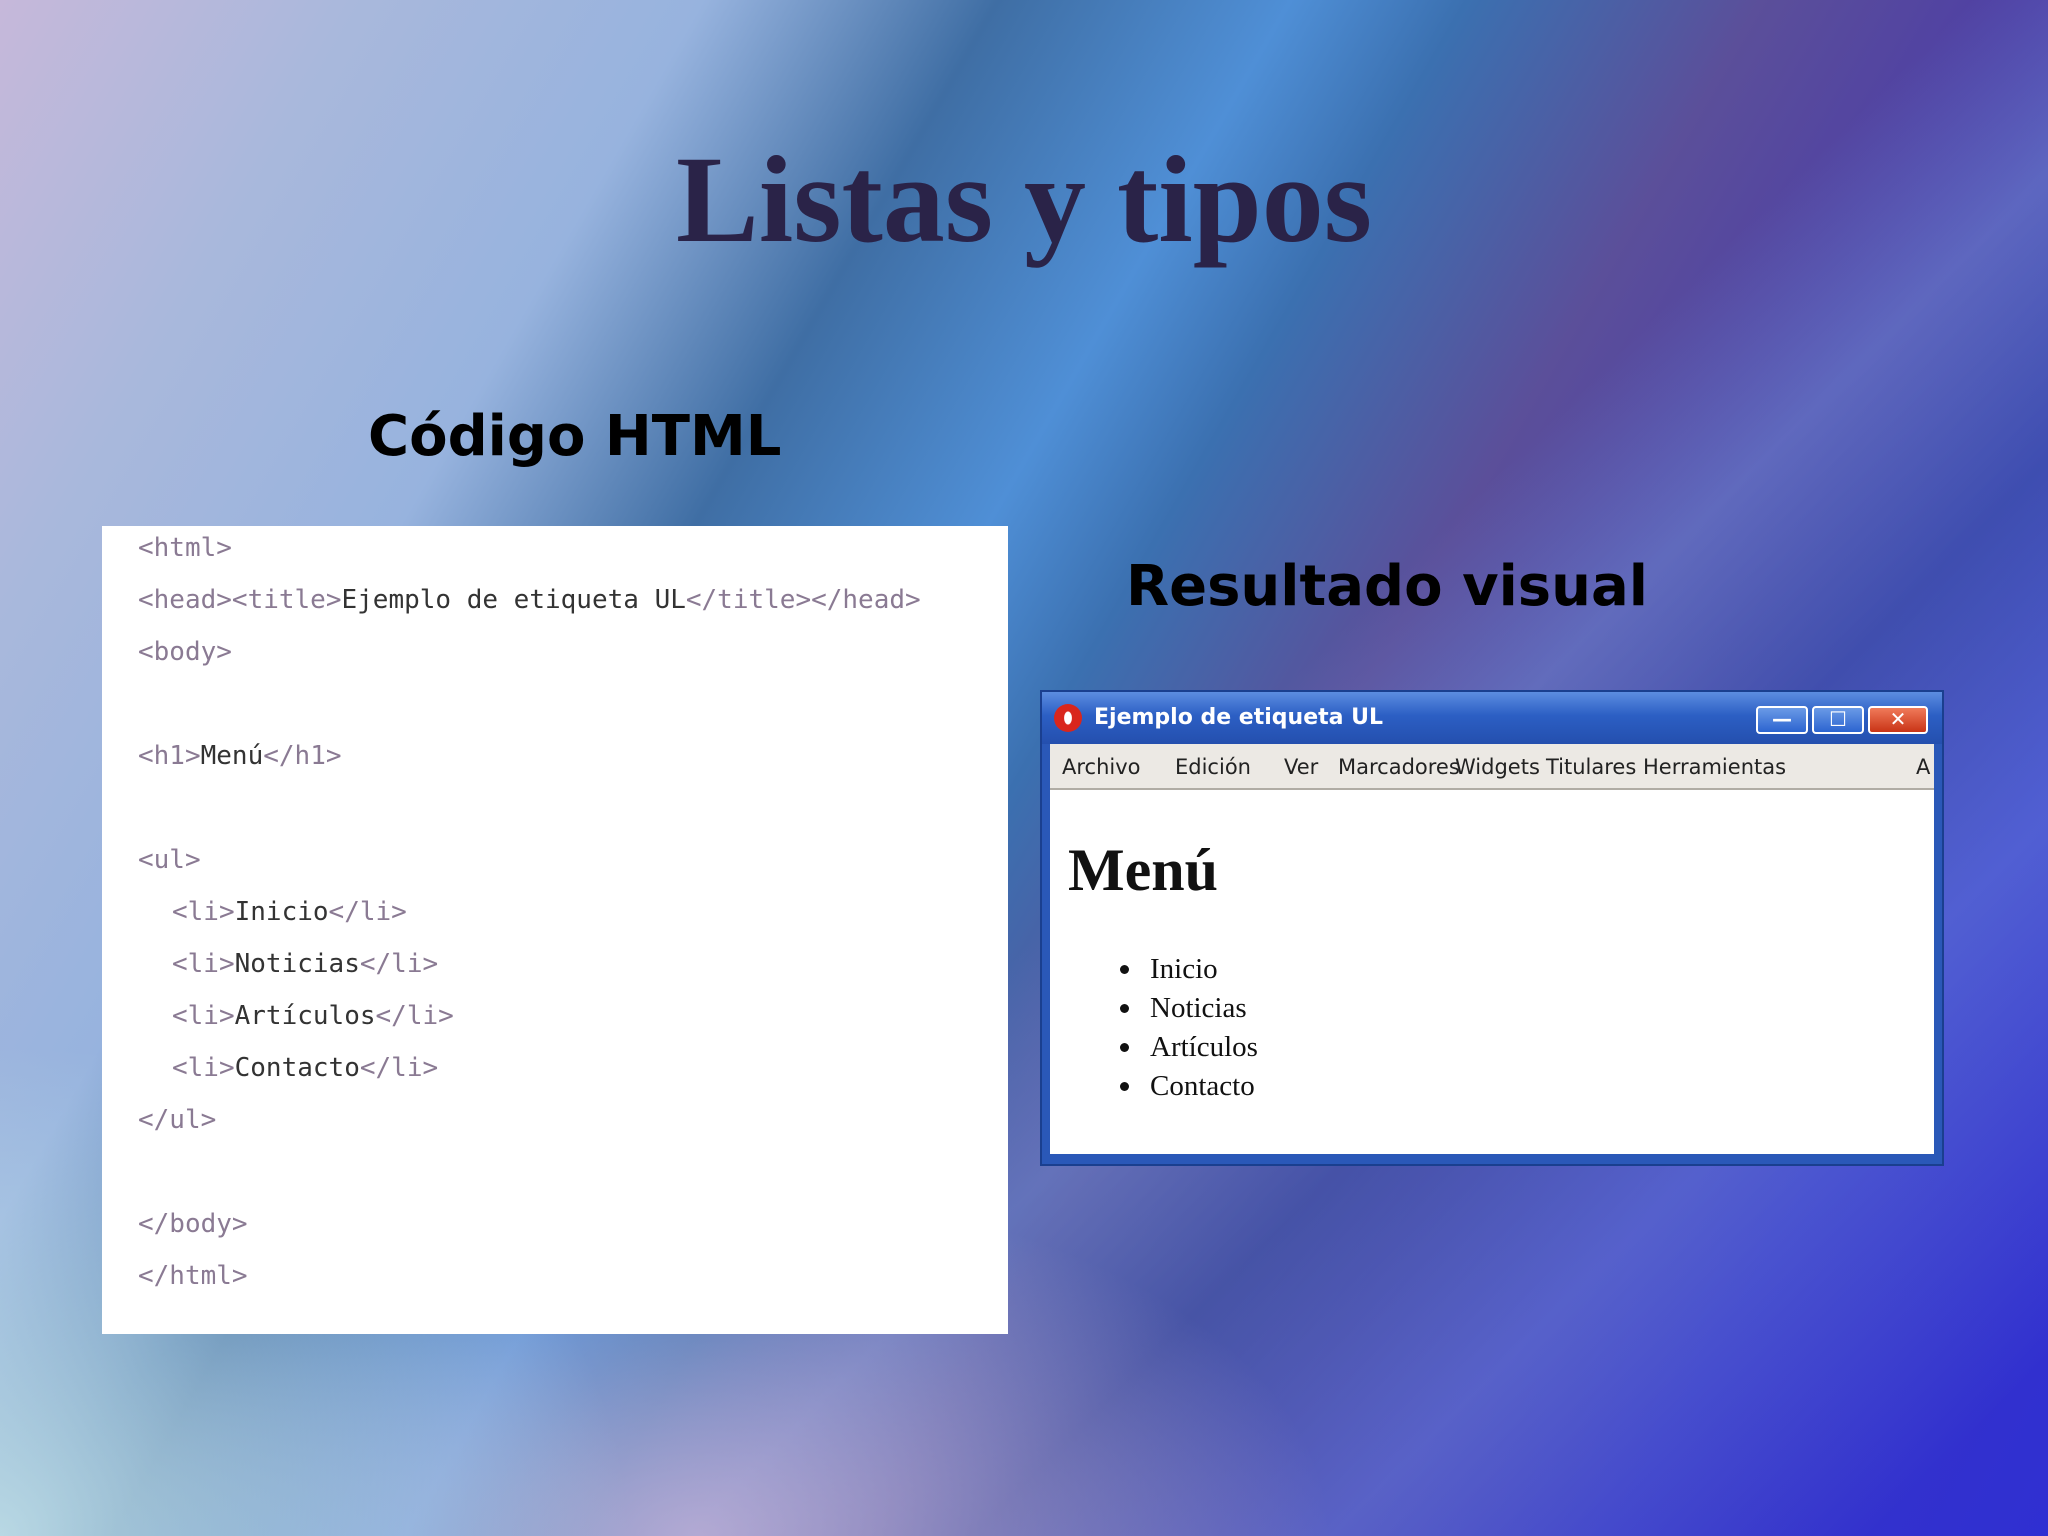 This screenshot has width=2048, height=1536. I want to click on code-line: <body>, so click(185, 652).